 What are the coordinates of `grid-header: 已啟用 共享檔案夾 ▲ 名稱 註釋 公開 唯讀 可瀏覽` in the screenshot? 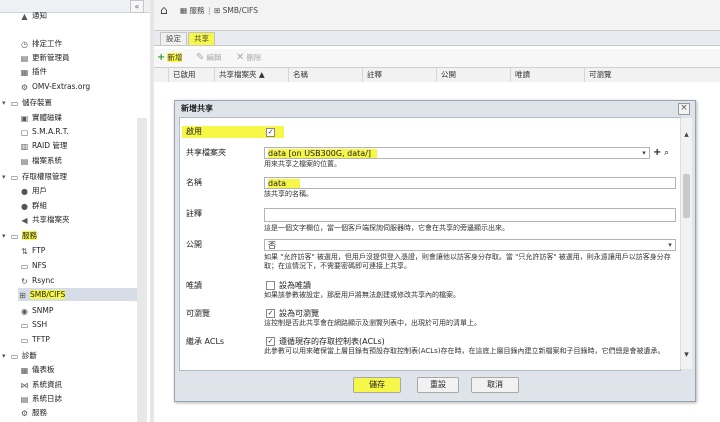 It's located at (437, 75).